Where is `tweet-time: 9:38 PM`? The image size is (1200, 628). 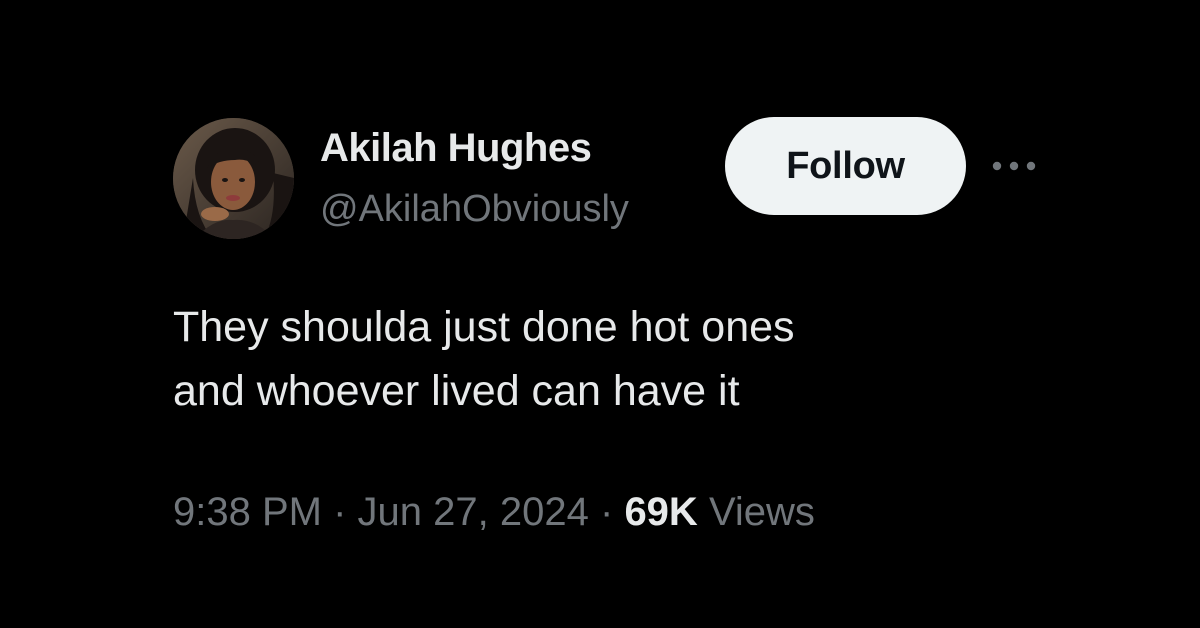
tweet-time: 9:38 PM is located at coordinates (247, 512).